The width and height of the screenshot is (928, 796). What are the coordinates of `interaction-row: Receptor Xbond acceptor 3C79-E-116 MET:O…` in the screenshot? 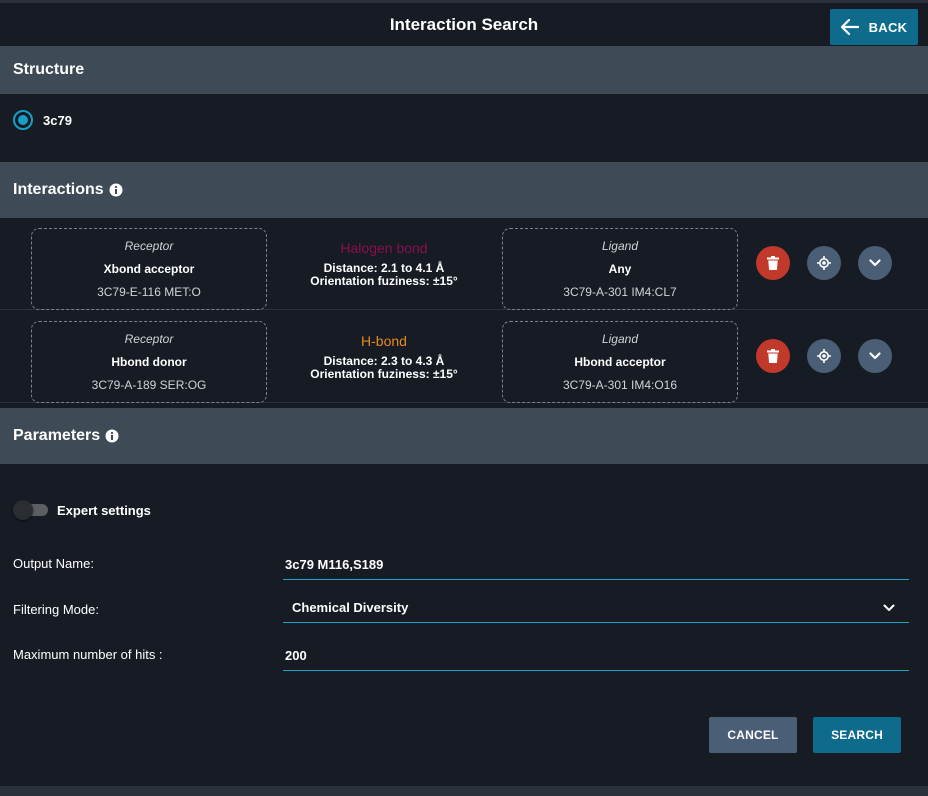 It's located at (464, 264).